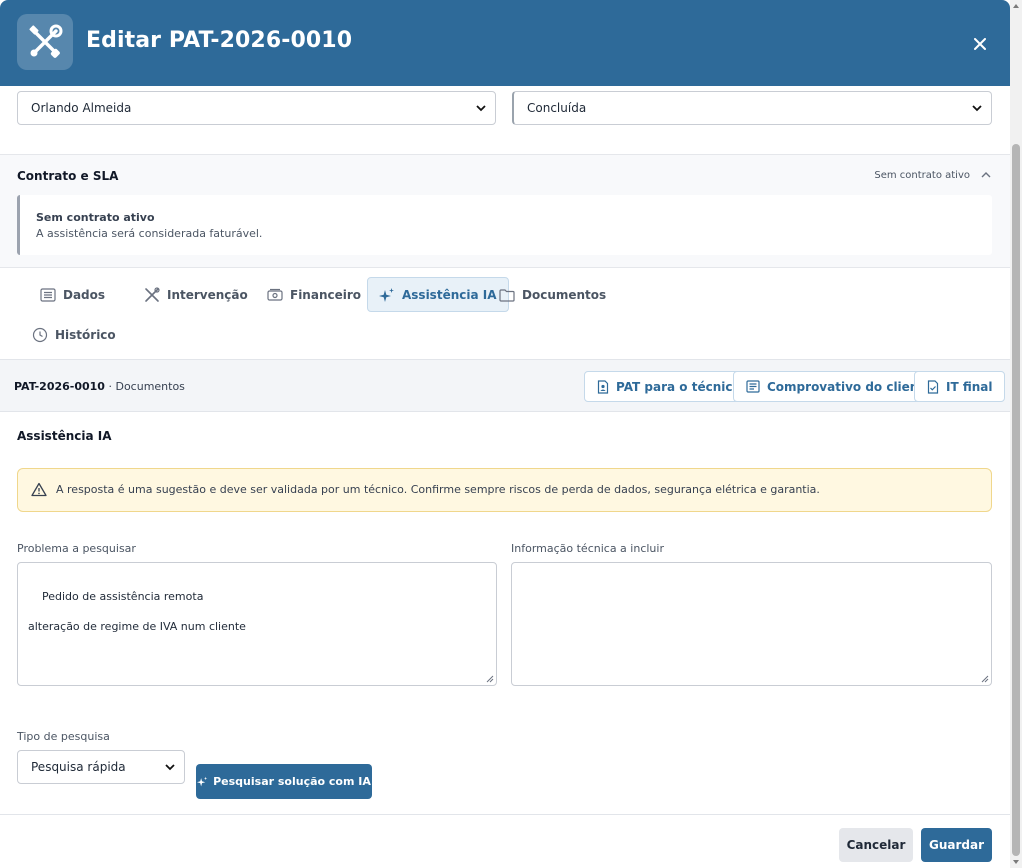  What do you see at coordinates (59, 386) in the screenshot?
I see `breadcrumb-code: PAT-2026-0010` at bounding box center [59, 386].